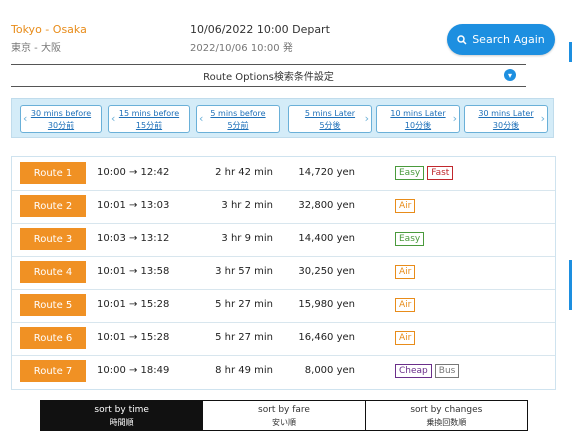  I want to click on route-time: 10:01 → 13:03, so click(133, 205).